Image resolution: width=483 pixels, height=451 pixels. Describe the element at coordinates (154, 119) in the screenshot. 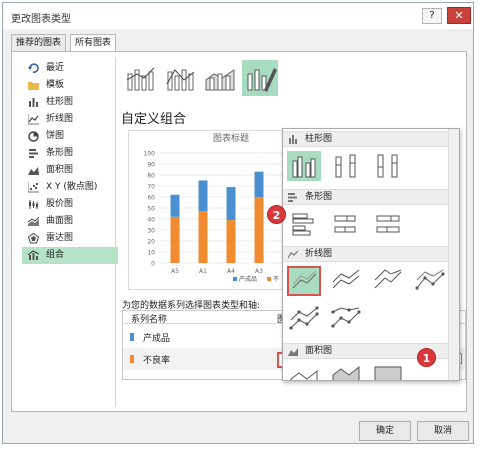

I see `combo-heading: 自定义组合` at that location.